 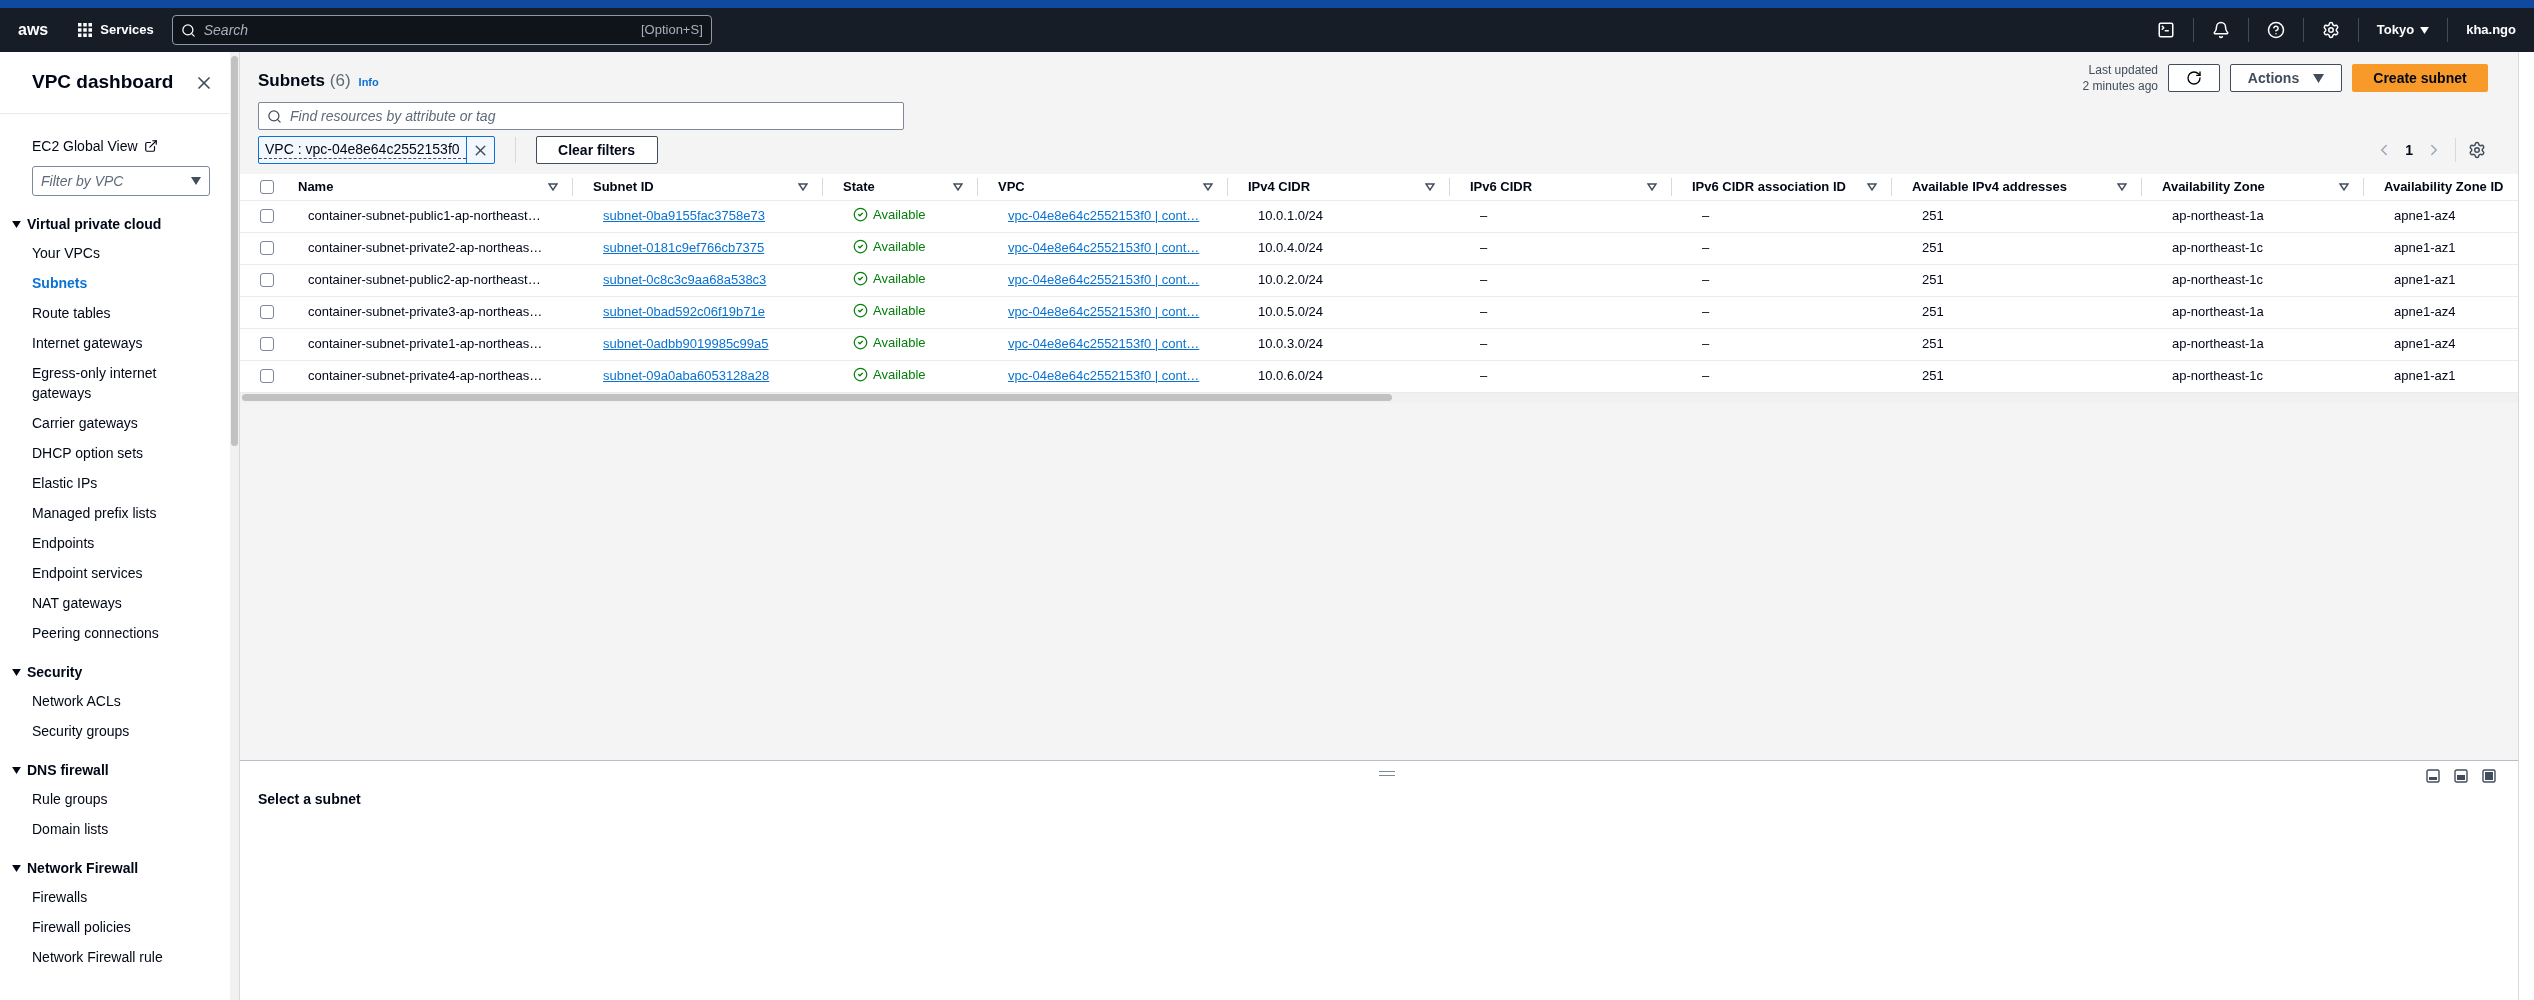 What do you see at coordinates (1291, 344) in the screenshot?
I see `table-cell: 10.0.3.0/24` at bounding box center [1291, 344].